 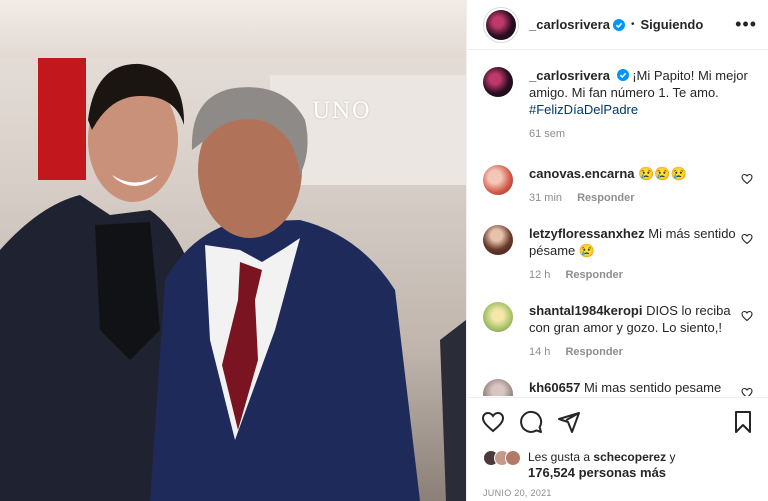 What do you see at coordinates (652, 387) in the screenshot?
I see `comment-text: Mi mas sentido pesame` at bounding box center [652, 387].